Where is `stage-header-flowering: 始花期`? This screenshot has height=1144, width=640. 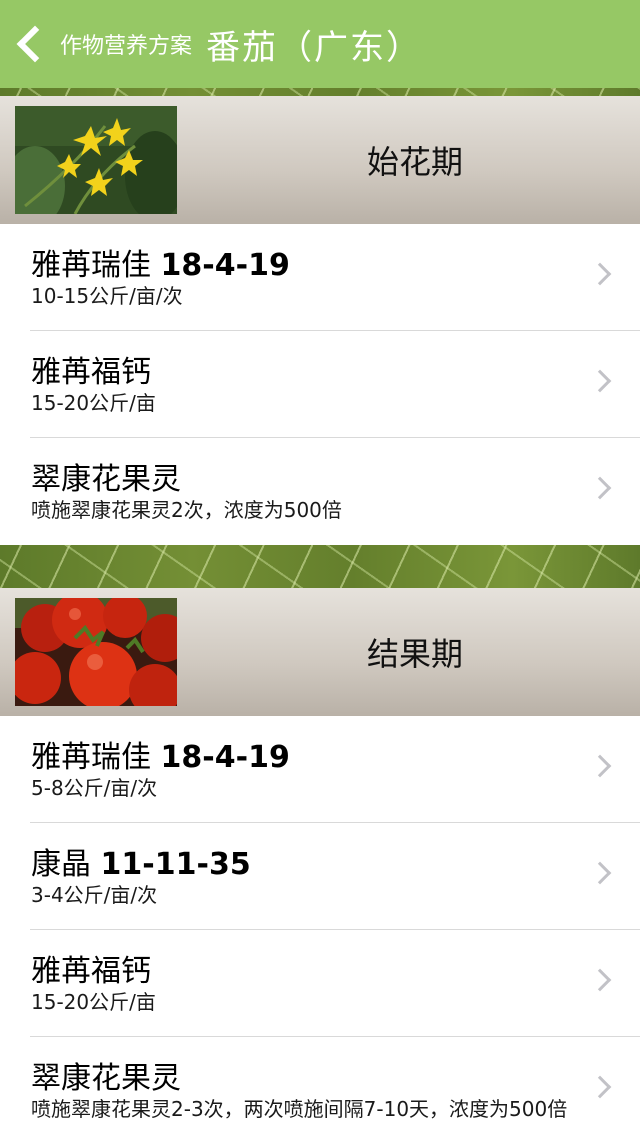
stage-header-flowering: 始花期 is located at coordinates (320, 160).